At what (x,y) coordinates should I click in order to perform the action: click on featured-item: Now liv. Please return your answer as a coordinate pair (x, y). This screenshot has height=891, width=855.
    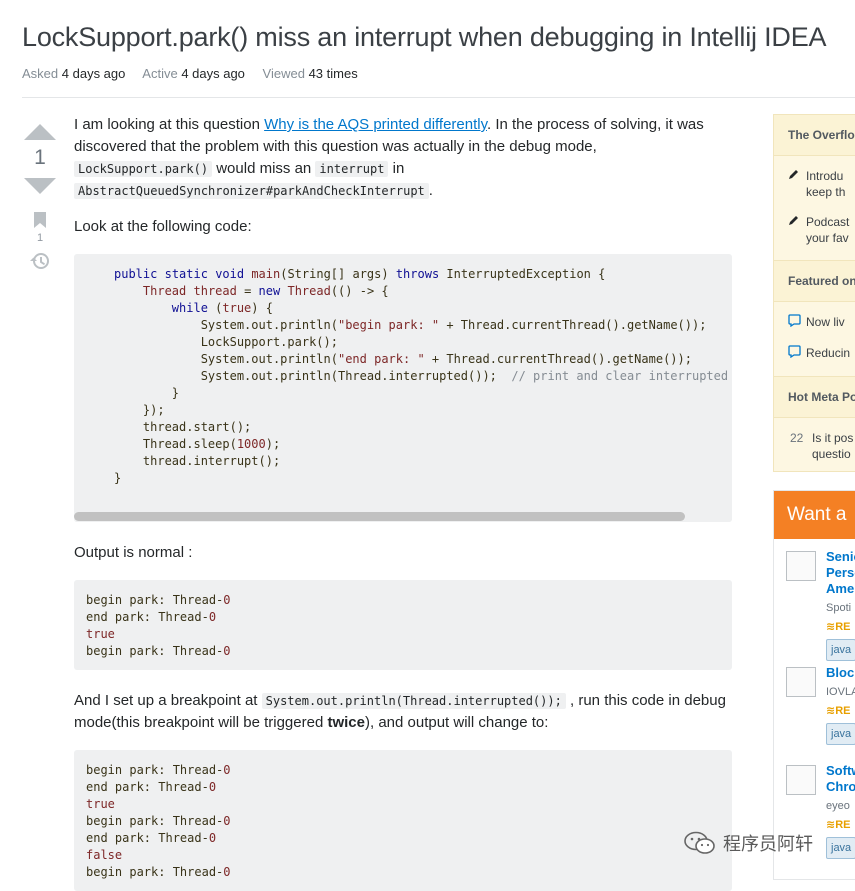
    Looking at the image, I should click on (814, 319).